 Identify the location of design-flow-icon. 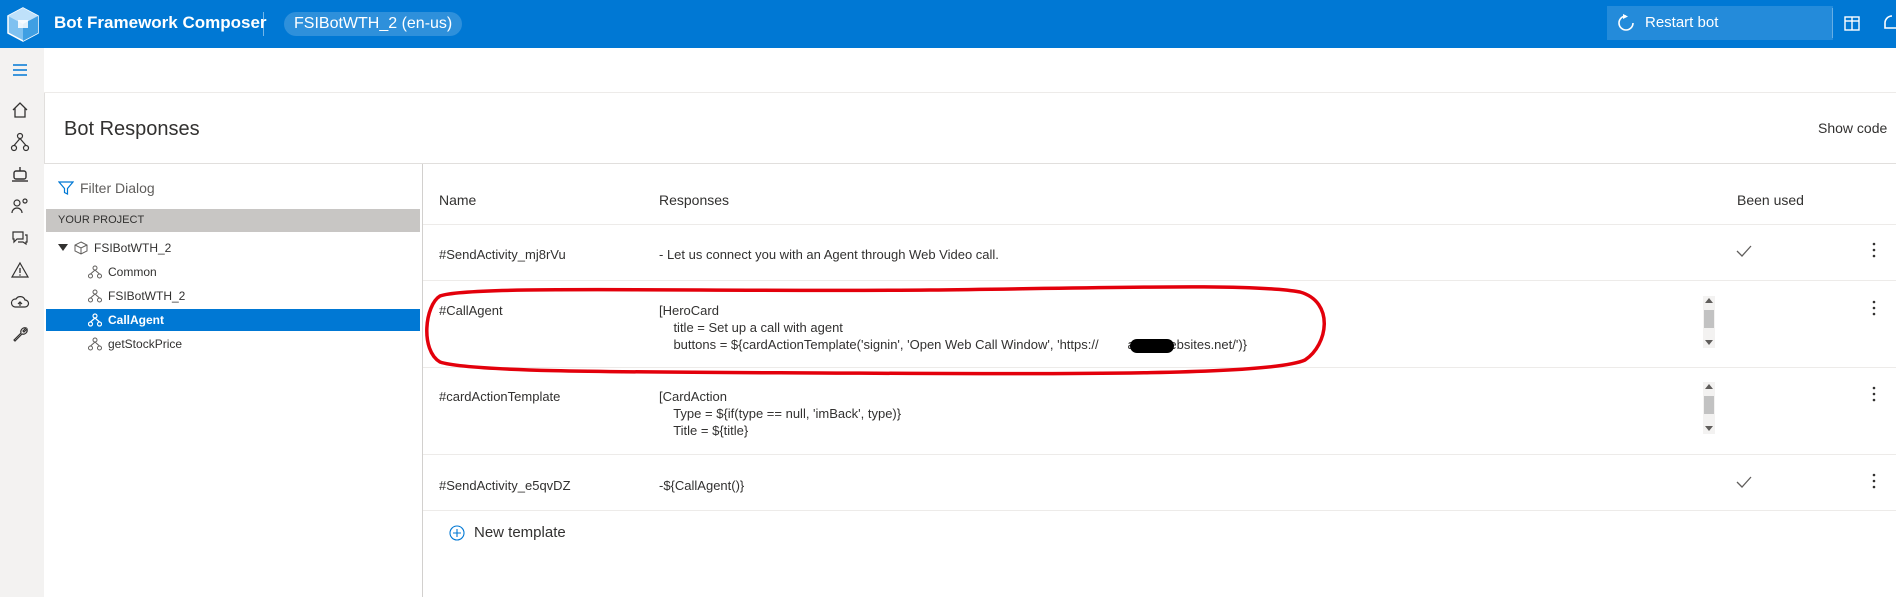
(20, 142).